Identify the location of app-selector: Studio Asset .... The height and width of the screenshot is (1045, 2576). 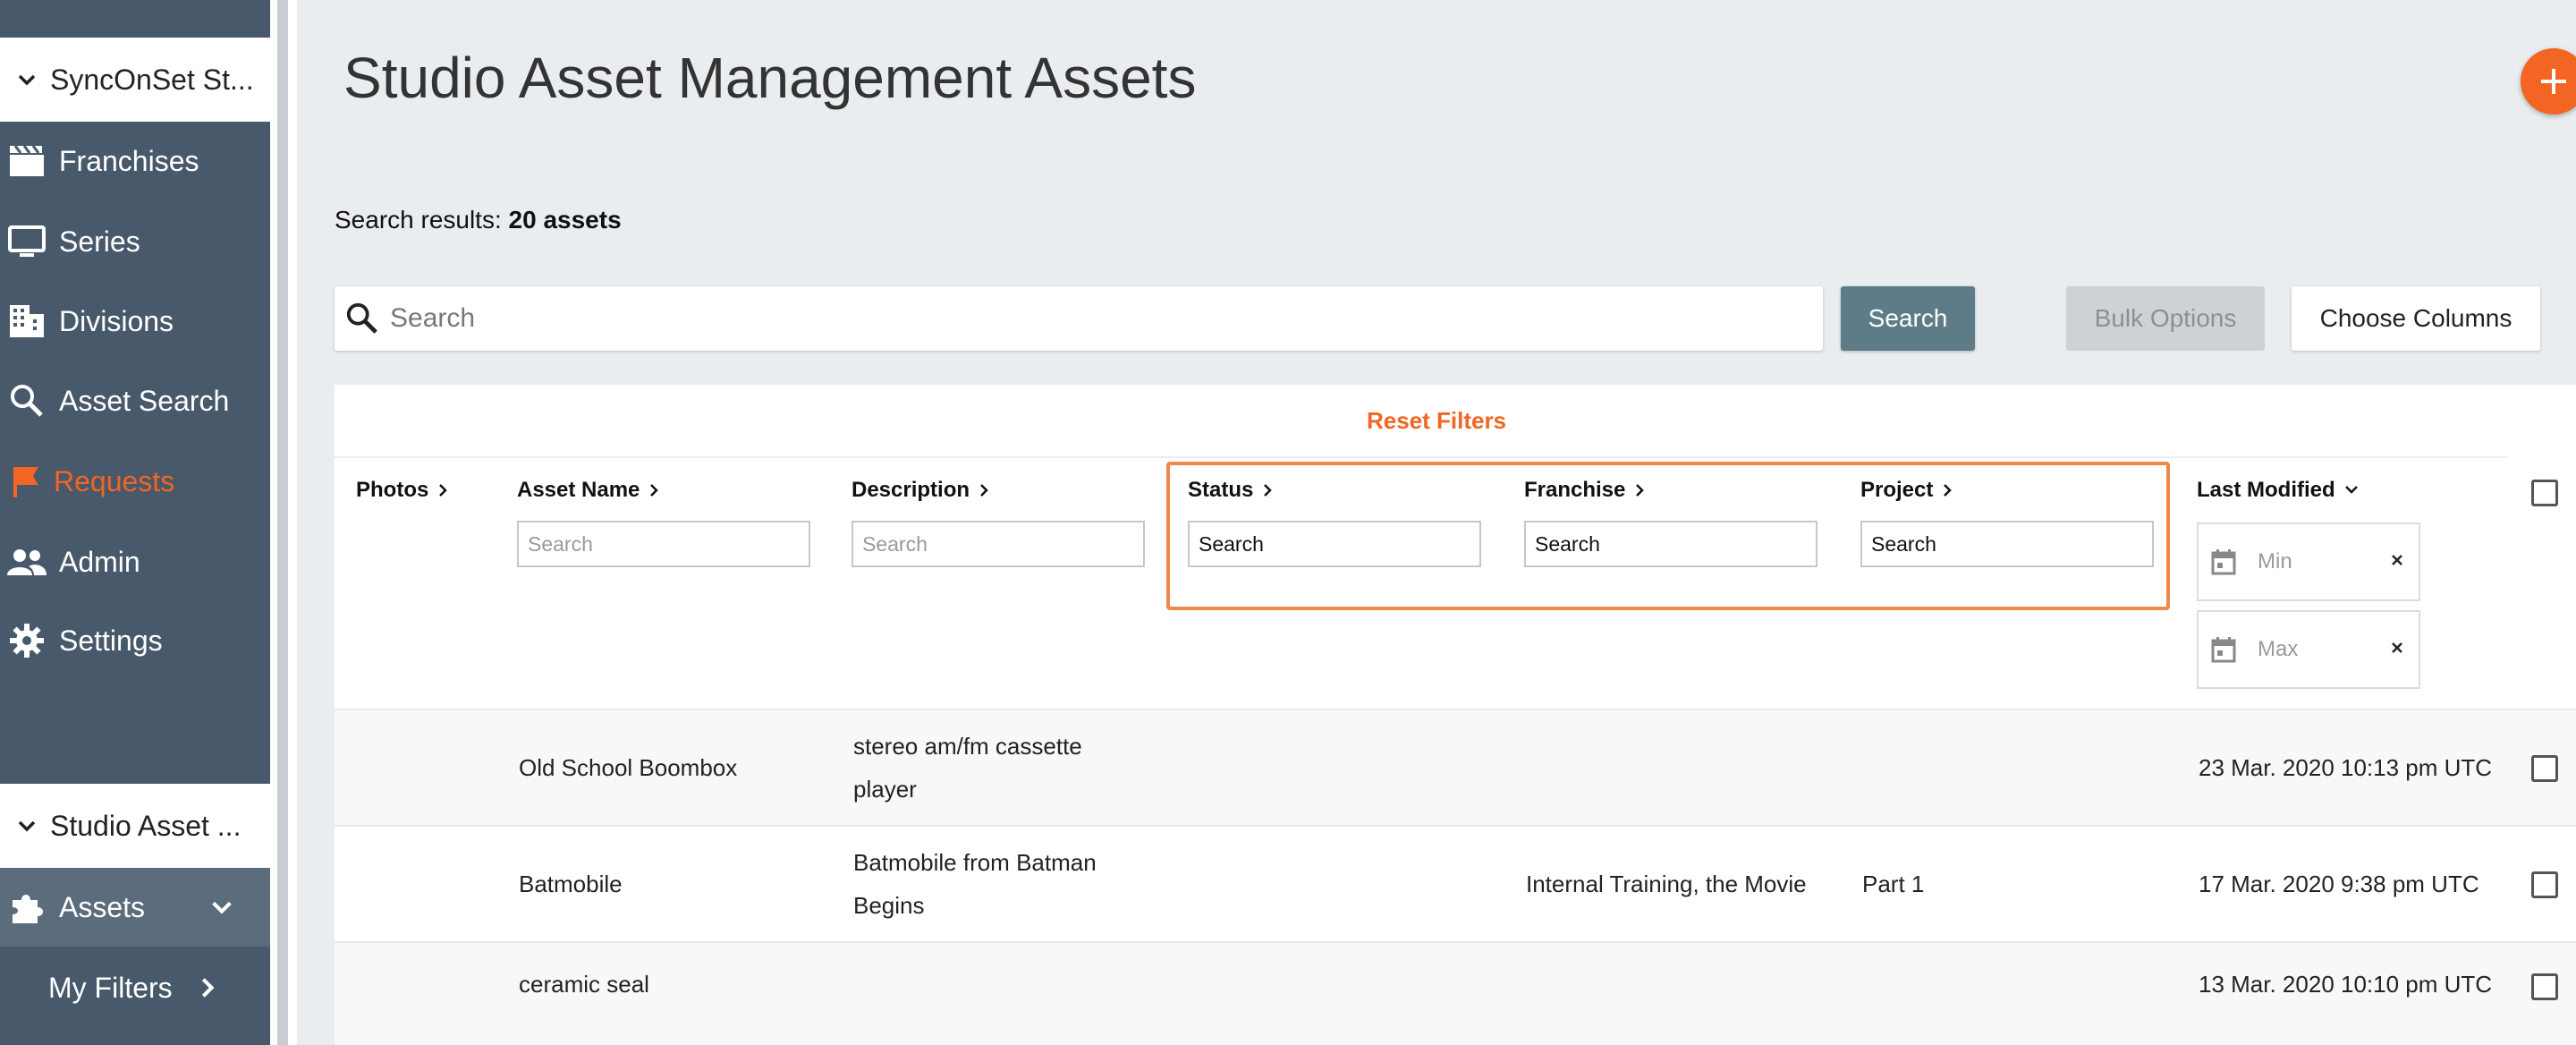
(135, 826).